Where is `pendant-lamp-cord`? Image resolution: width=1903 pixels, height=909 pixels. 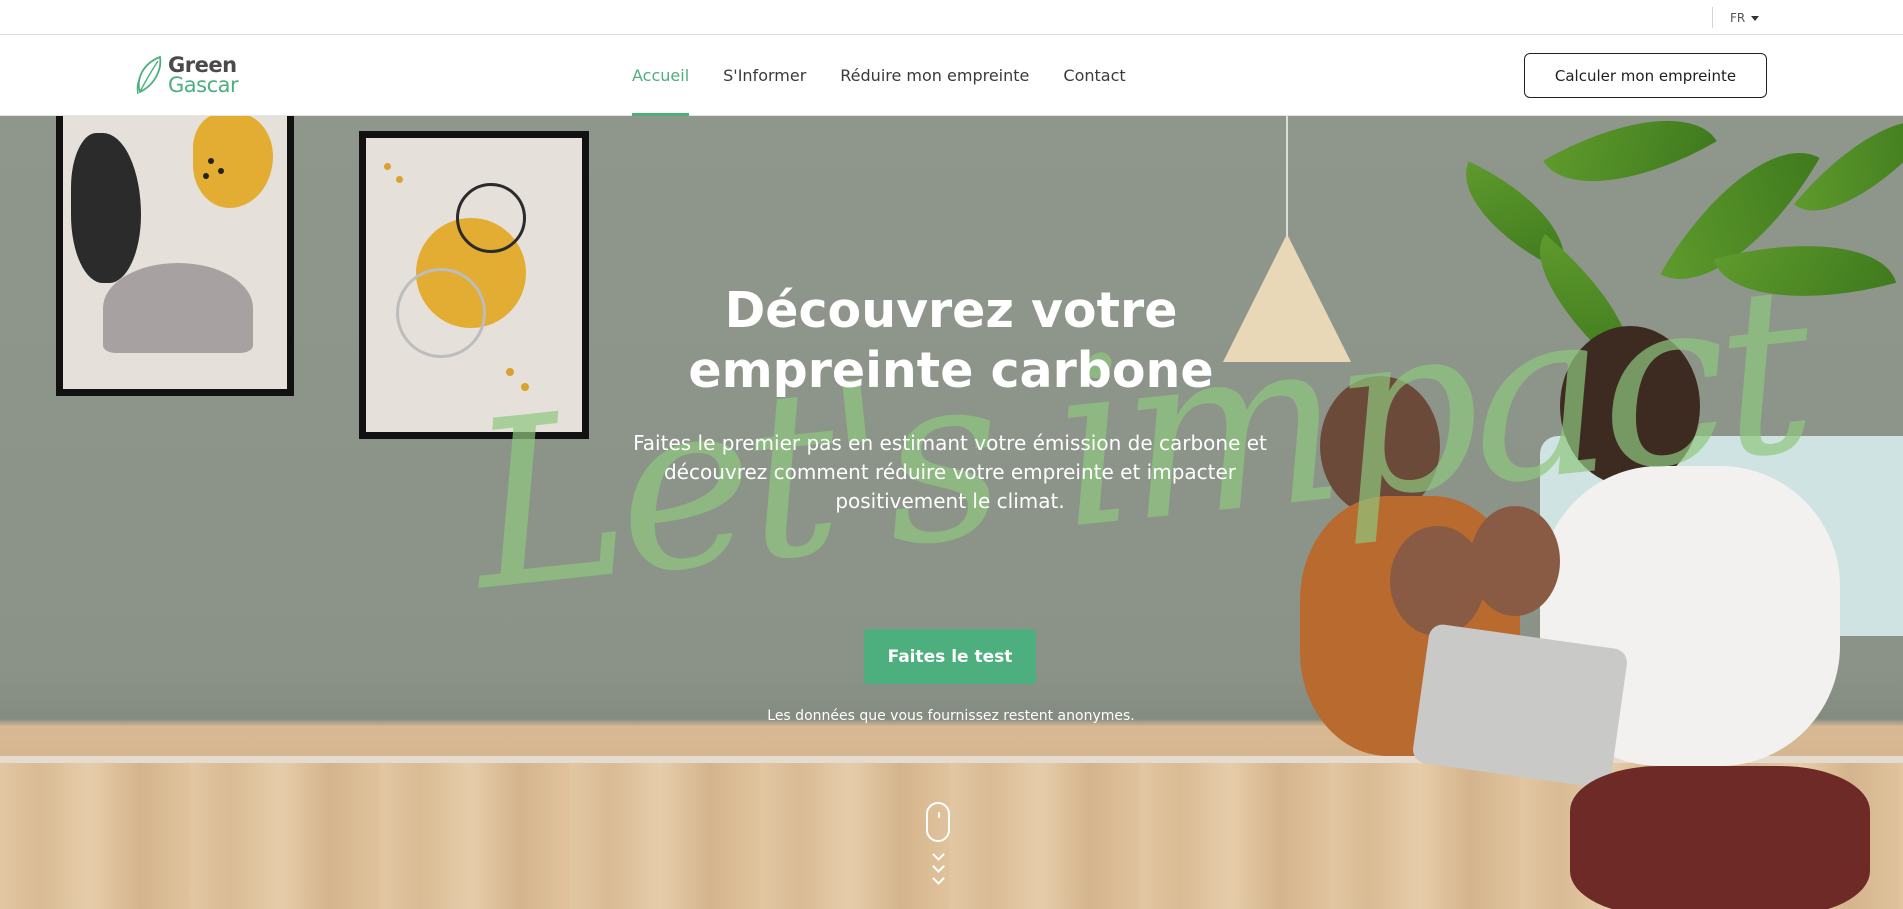
pendant-lamp-cord is located at coordinates (1287, 176).